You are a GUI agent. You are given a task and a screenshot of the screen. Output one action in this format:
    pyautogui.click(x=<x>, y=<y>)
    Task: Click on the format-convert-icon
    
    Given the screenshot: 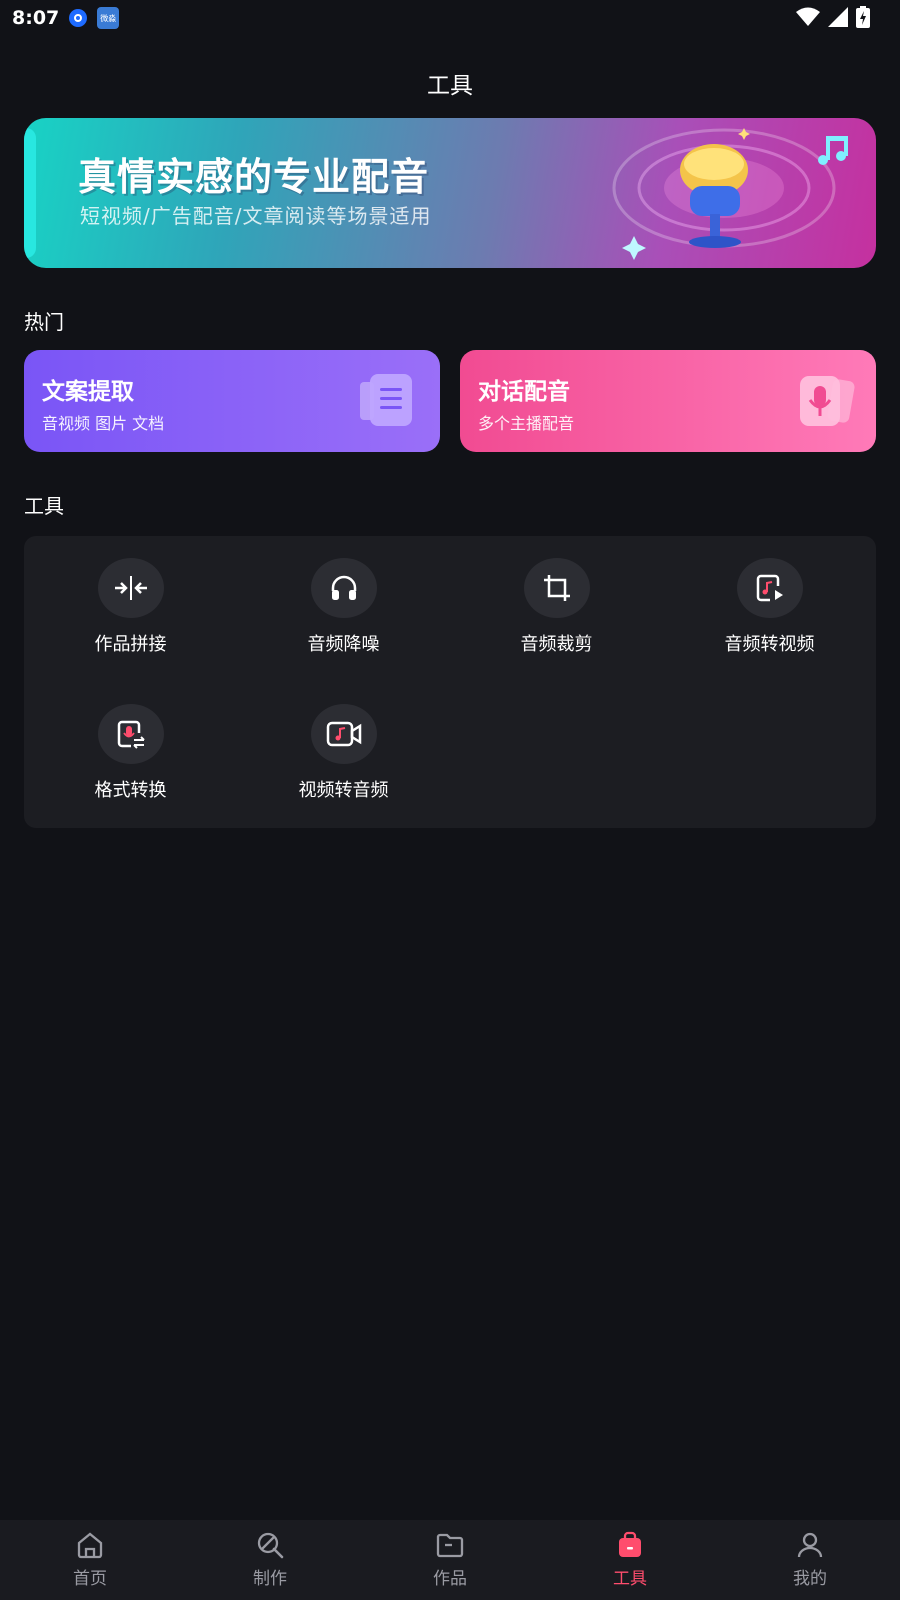 What is the action you would take?
    pyautogui.click(x=131, y=734)
    